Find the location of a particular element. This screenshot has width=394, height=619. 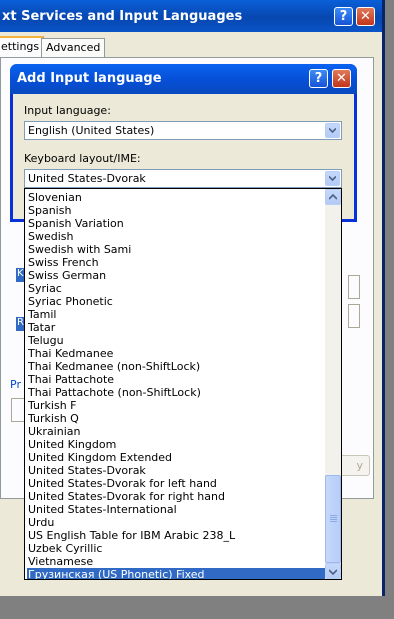

tab-advanced-label: Advanced is located at coordinates (73, 47).